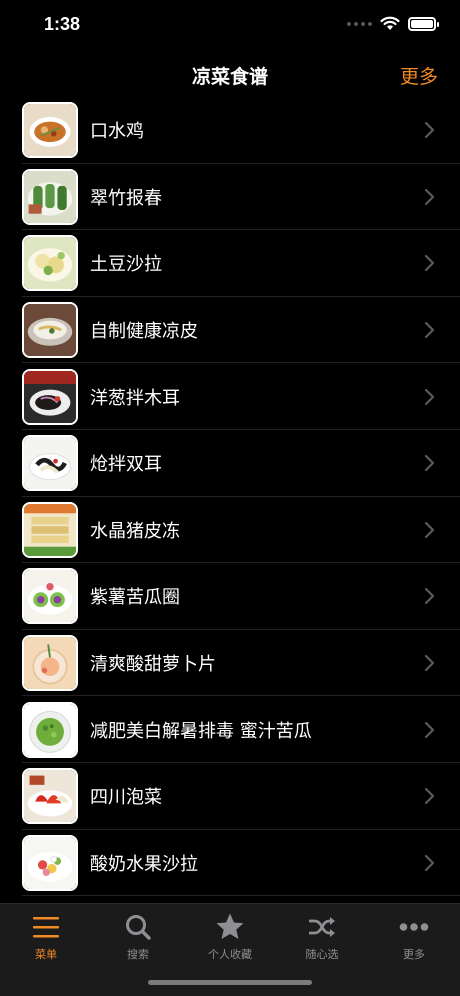 This screenshot has height=996, width=460. What do you see at coordinates (135, 531) in the screenshot?
I see `recipe-name: 水晶猪皮冻` at bounding box center [135, 531].